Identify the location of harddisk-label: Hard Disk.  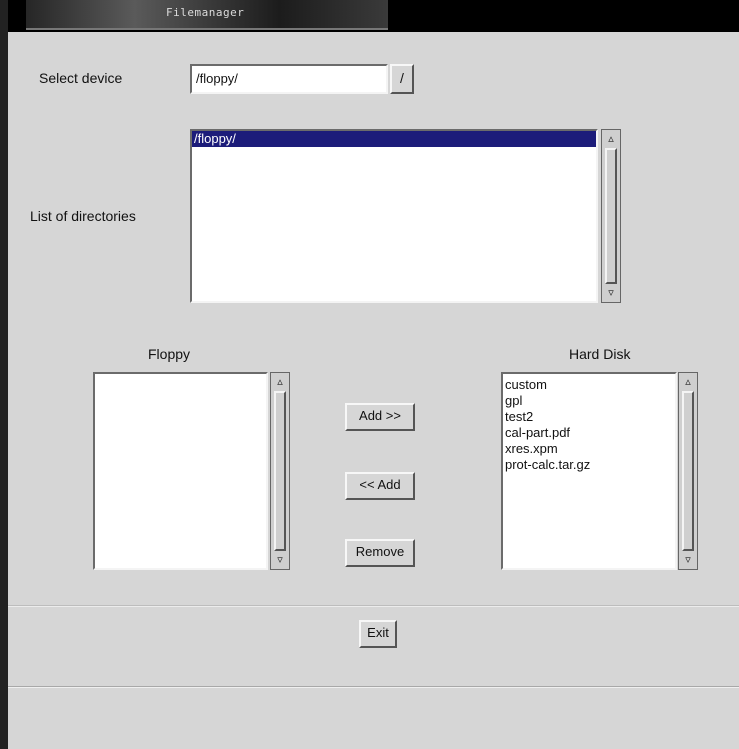
(600, 354).